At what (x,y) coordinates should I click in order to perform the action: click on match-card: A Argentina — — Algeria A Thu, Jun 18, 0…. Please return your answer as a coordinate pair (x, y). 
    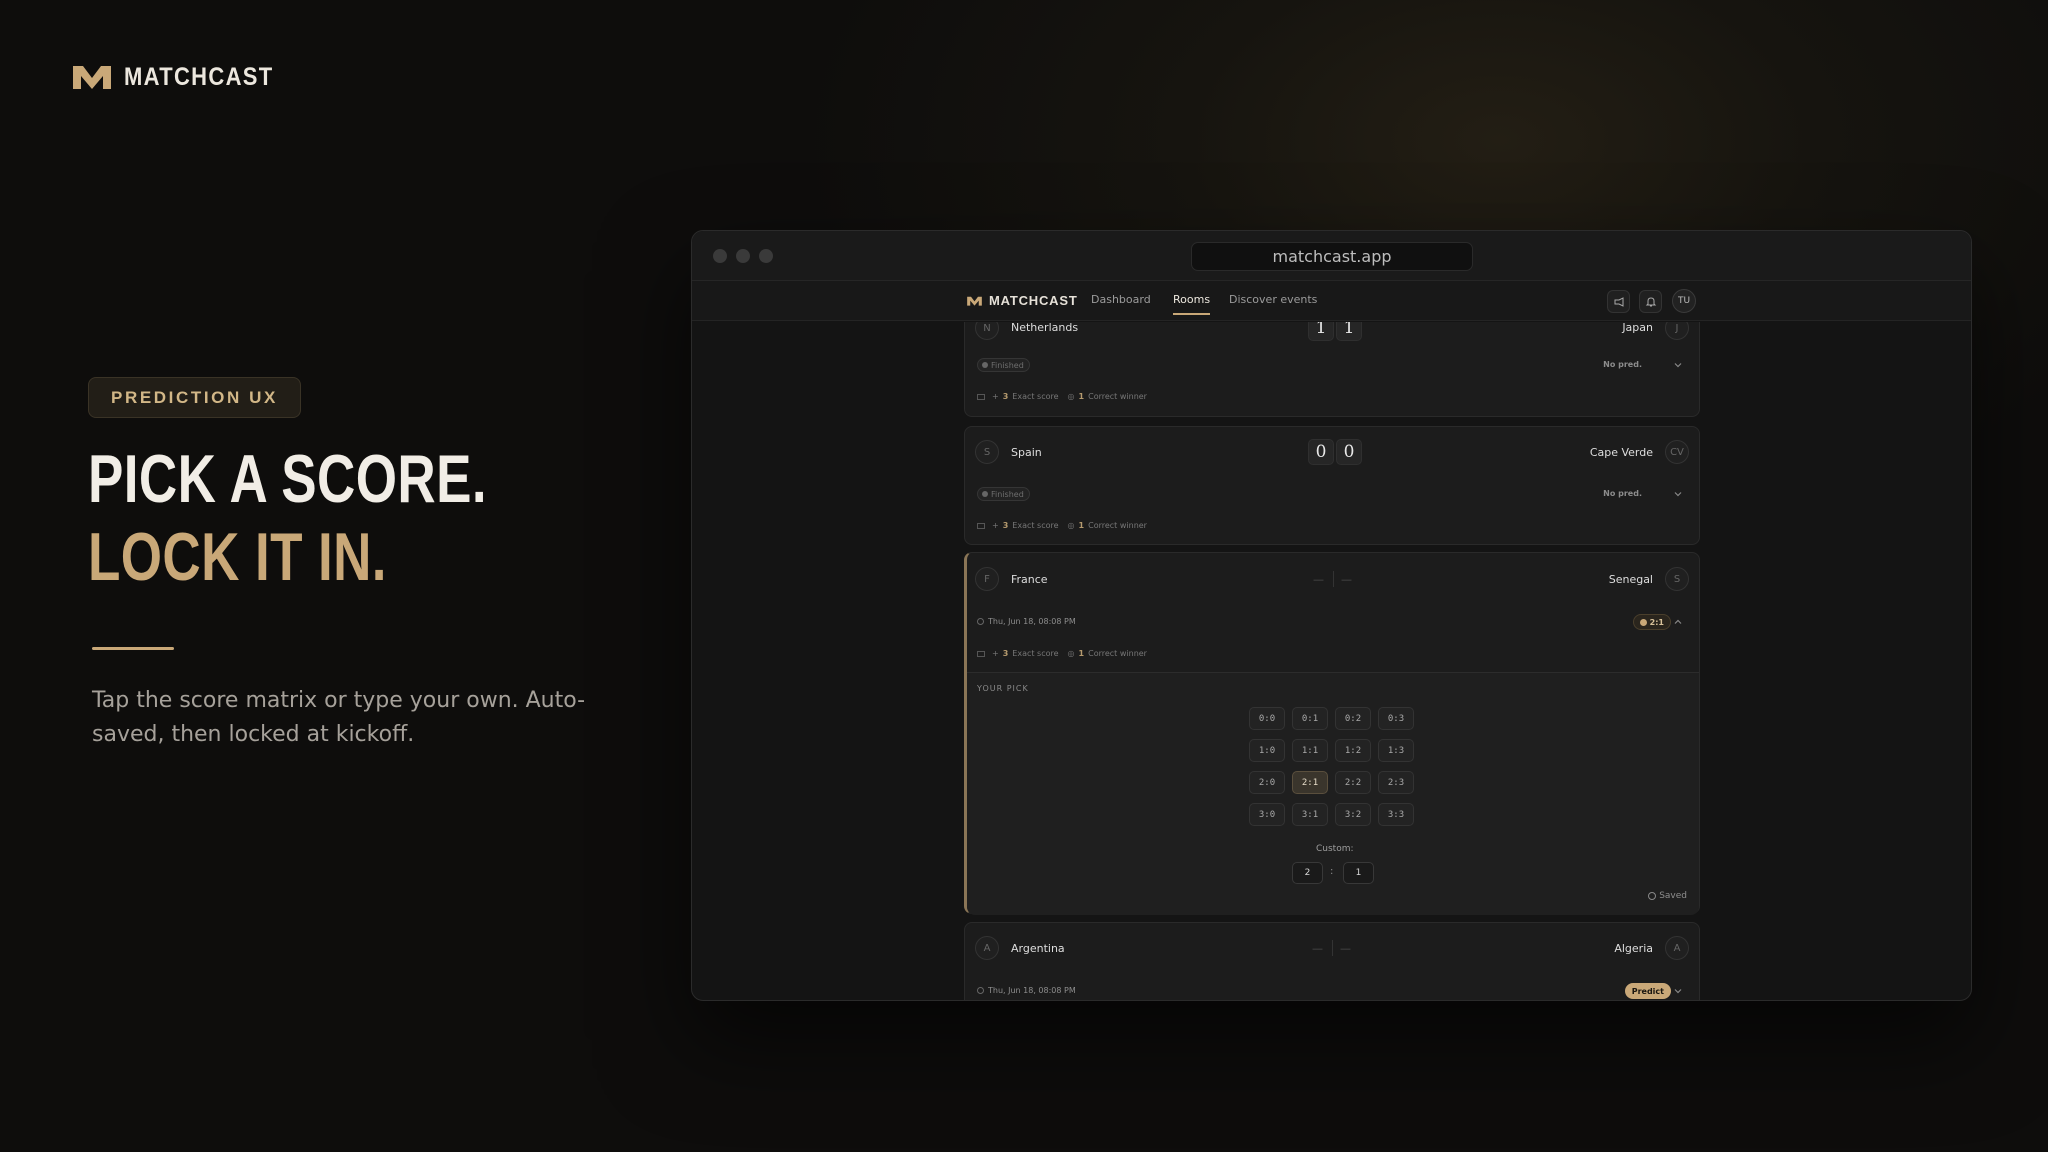
    Looking at the image, I should click on (1332, 961).